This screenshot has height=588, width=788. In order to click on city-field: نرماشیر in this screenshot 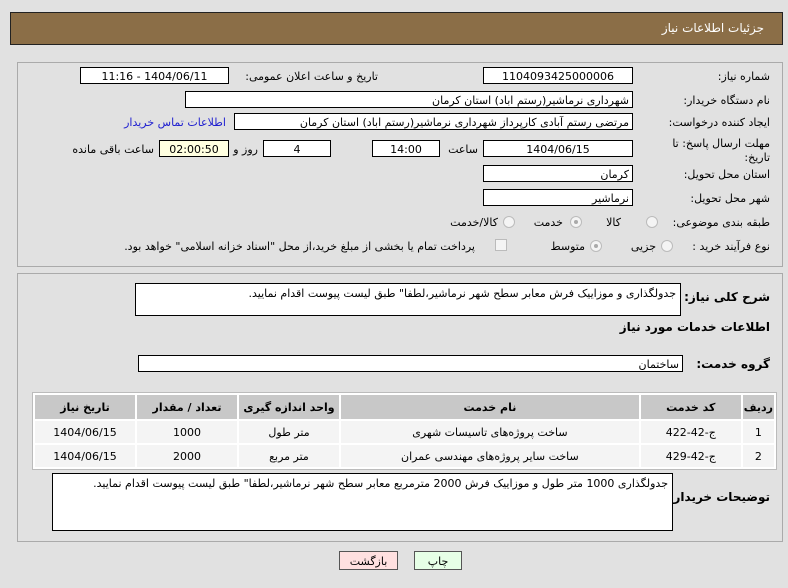, I will do `click(558, 197)`.